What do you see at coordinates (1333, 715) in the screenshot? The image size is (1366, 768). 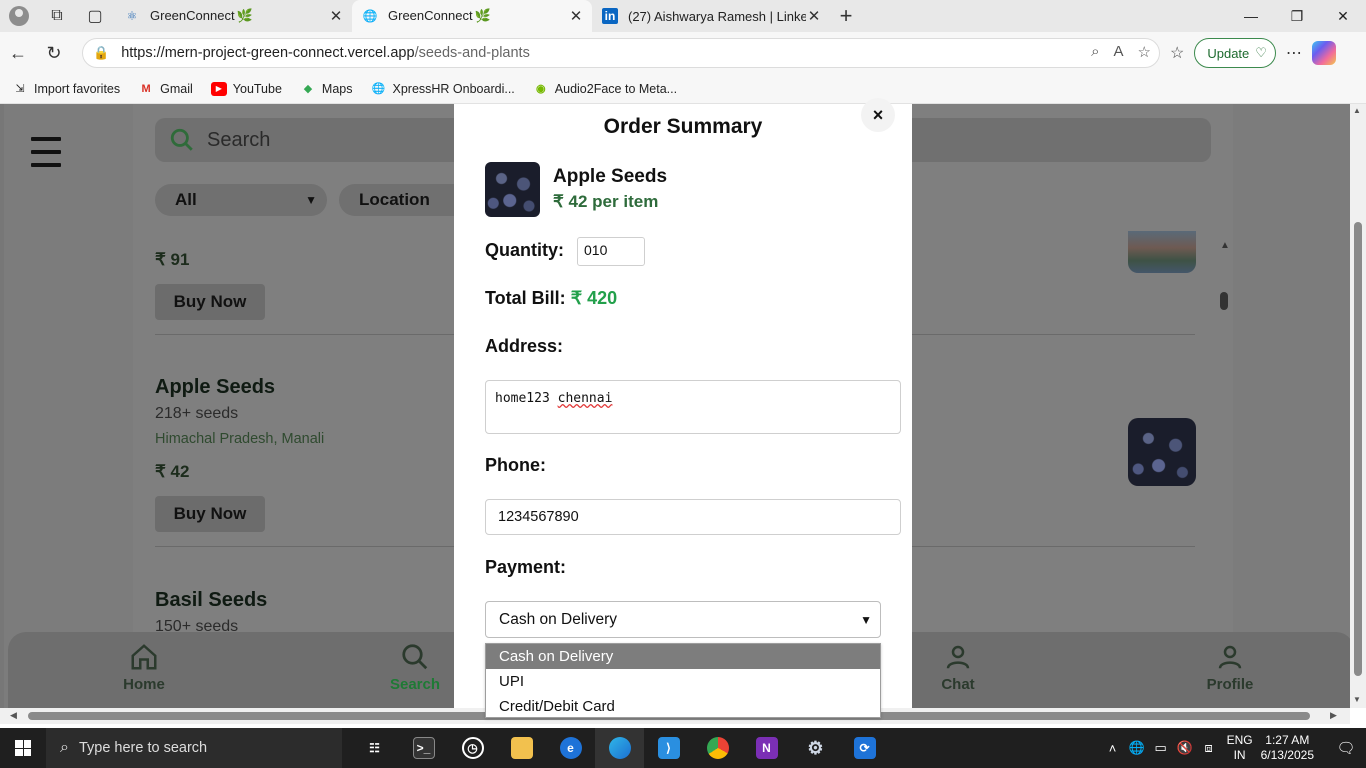 I see `scroll-right-icon: ▶` at bounding box center [1333, 715].